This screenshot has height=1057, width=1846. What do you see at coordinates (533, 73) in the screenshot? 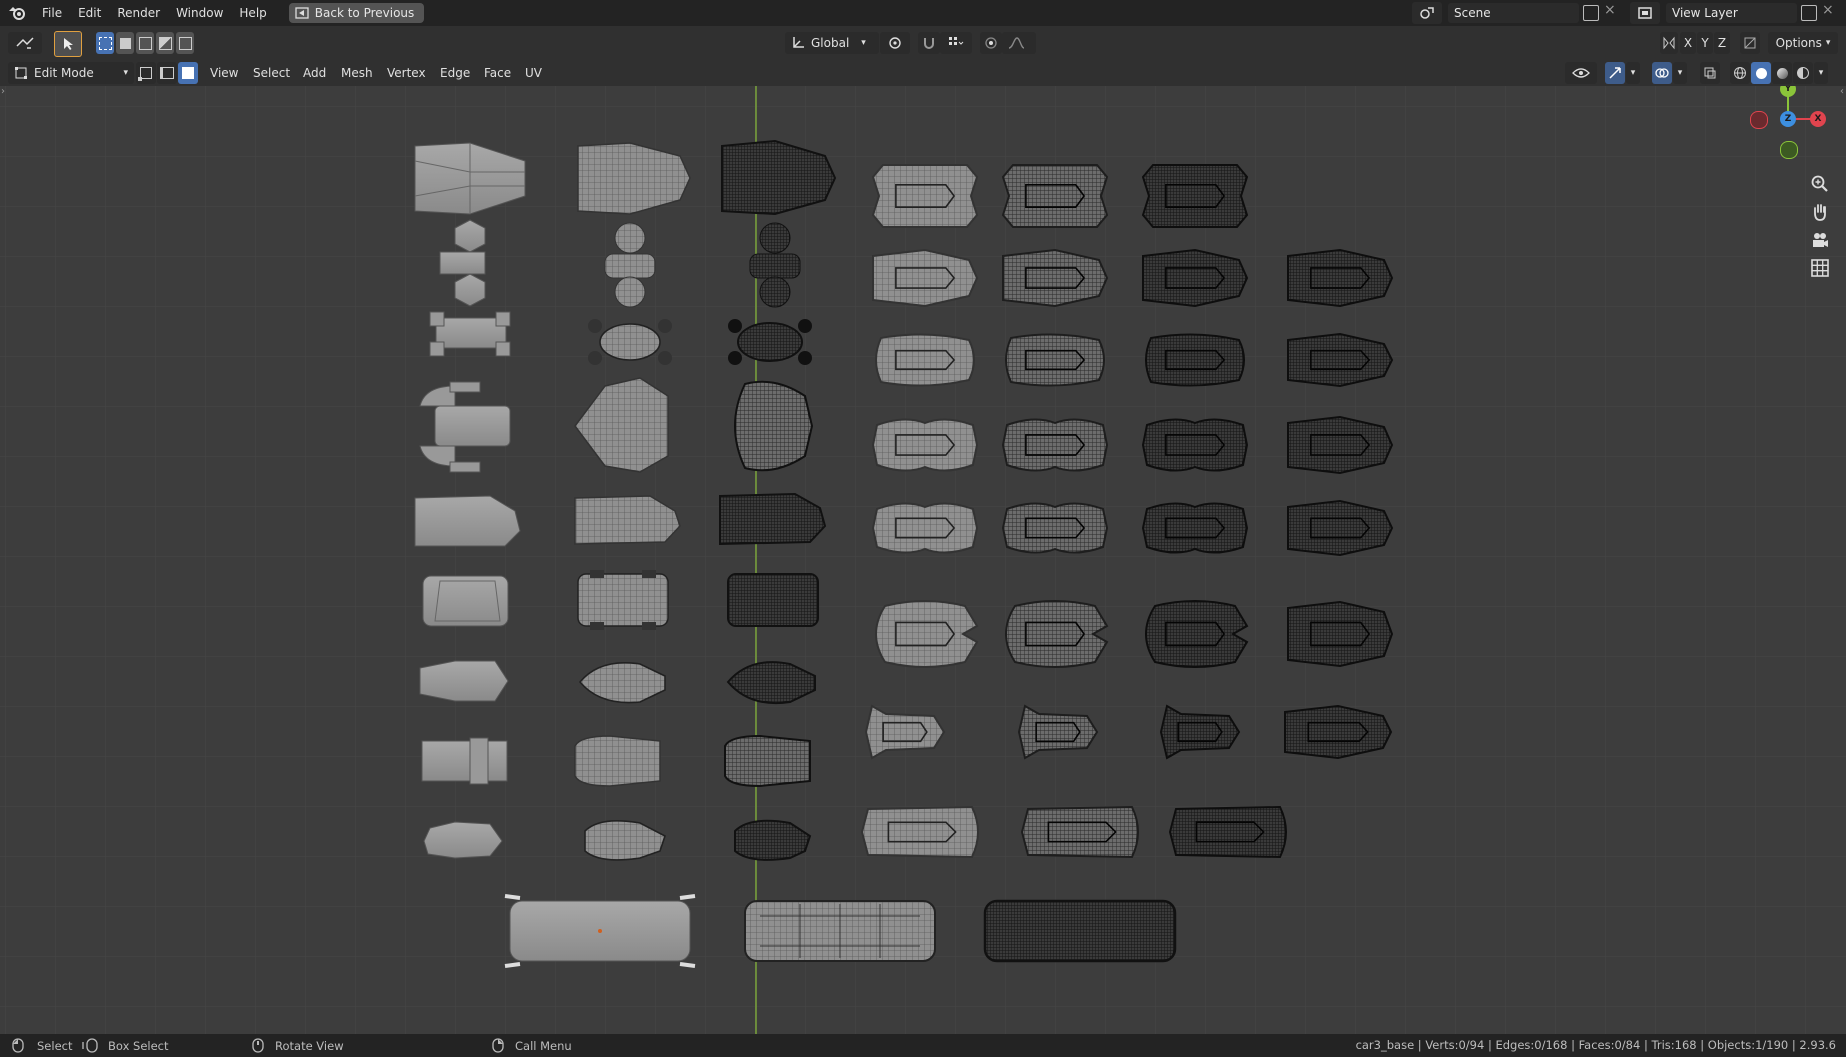
I see `menu-uv: UV` at bounding box center [533, 73].